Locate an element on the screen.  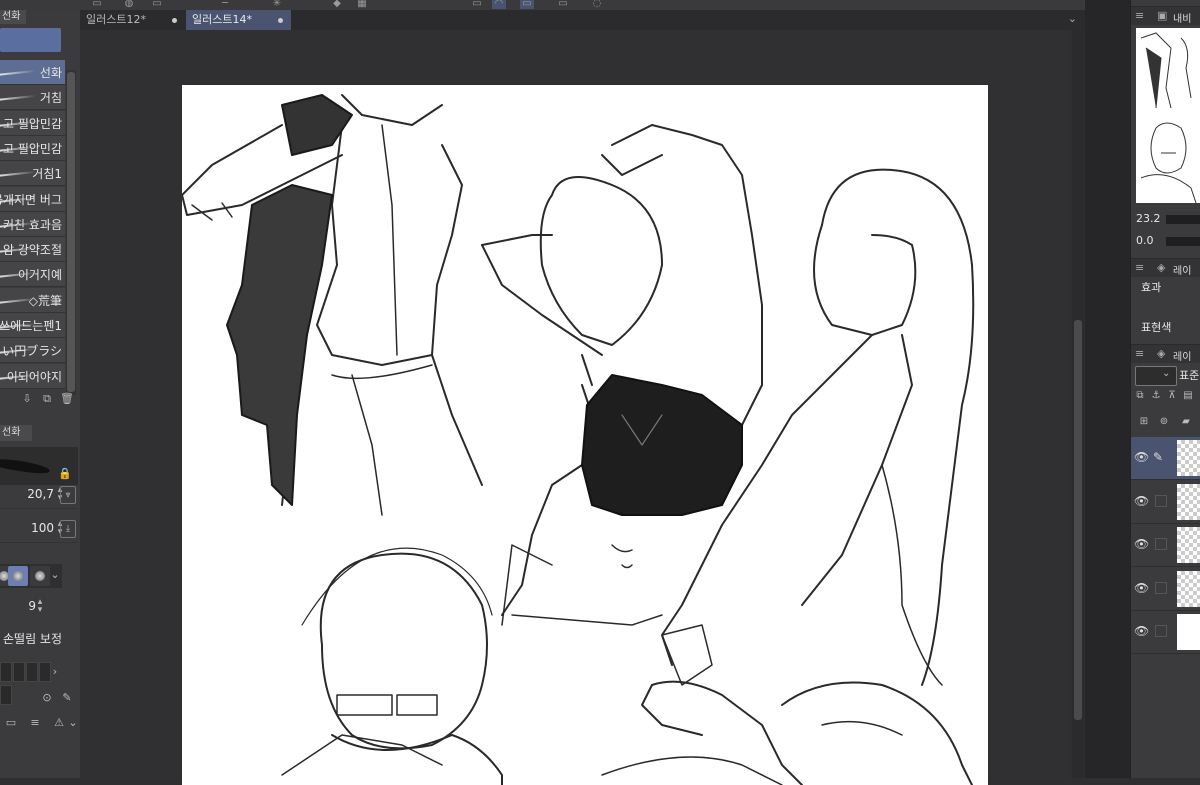
brush-item: 암 강약조절 is located at coordinates (32, 250).